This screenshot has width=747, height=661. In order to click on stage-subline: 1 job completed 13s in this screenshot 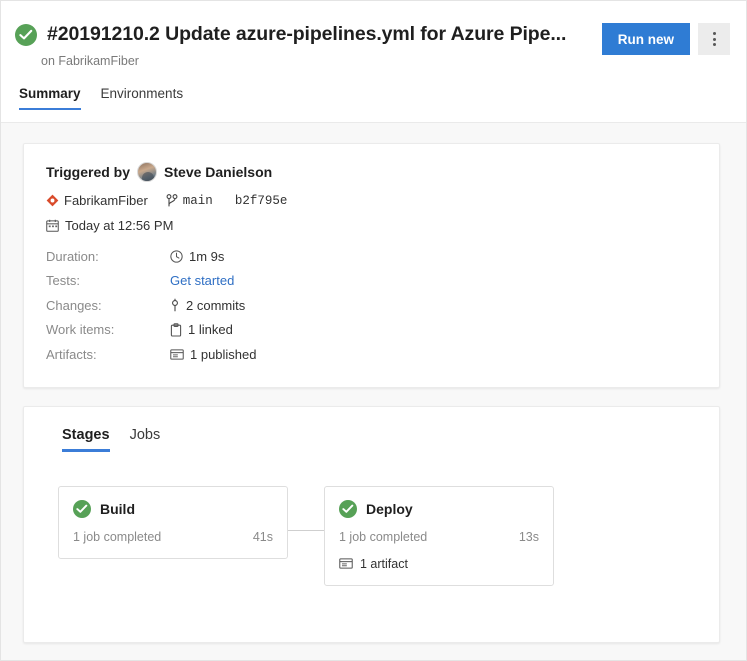, I will do `click(439, 537)`.